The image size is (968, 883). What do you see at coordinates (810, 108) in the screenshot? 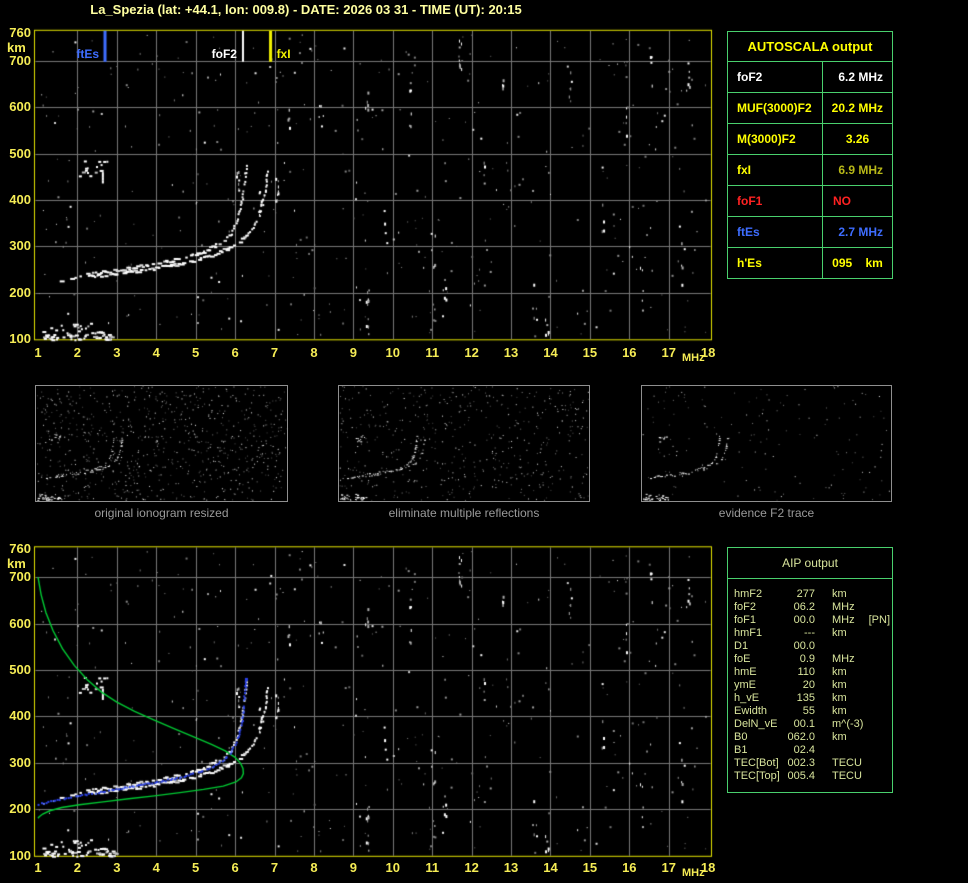
I see `autoscala-row-muf3000f2: MUF(3000)F2 20.2 MHz` at bounding box center [810, 108].